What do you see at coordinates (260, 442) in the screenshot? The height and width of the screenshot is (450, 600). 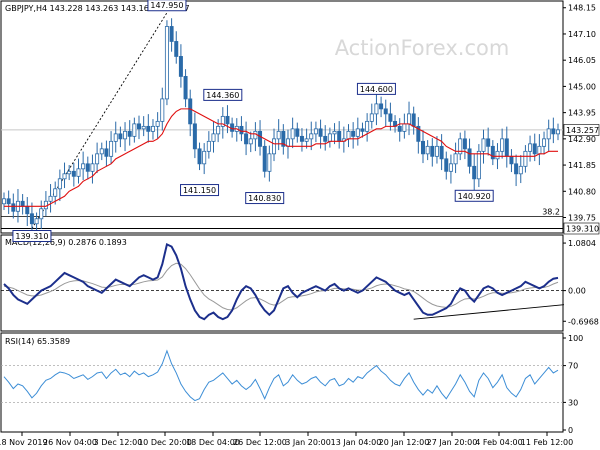 I see `x-tick-label: 26 Dec 12:00` at bounding box center [260, 442].